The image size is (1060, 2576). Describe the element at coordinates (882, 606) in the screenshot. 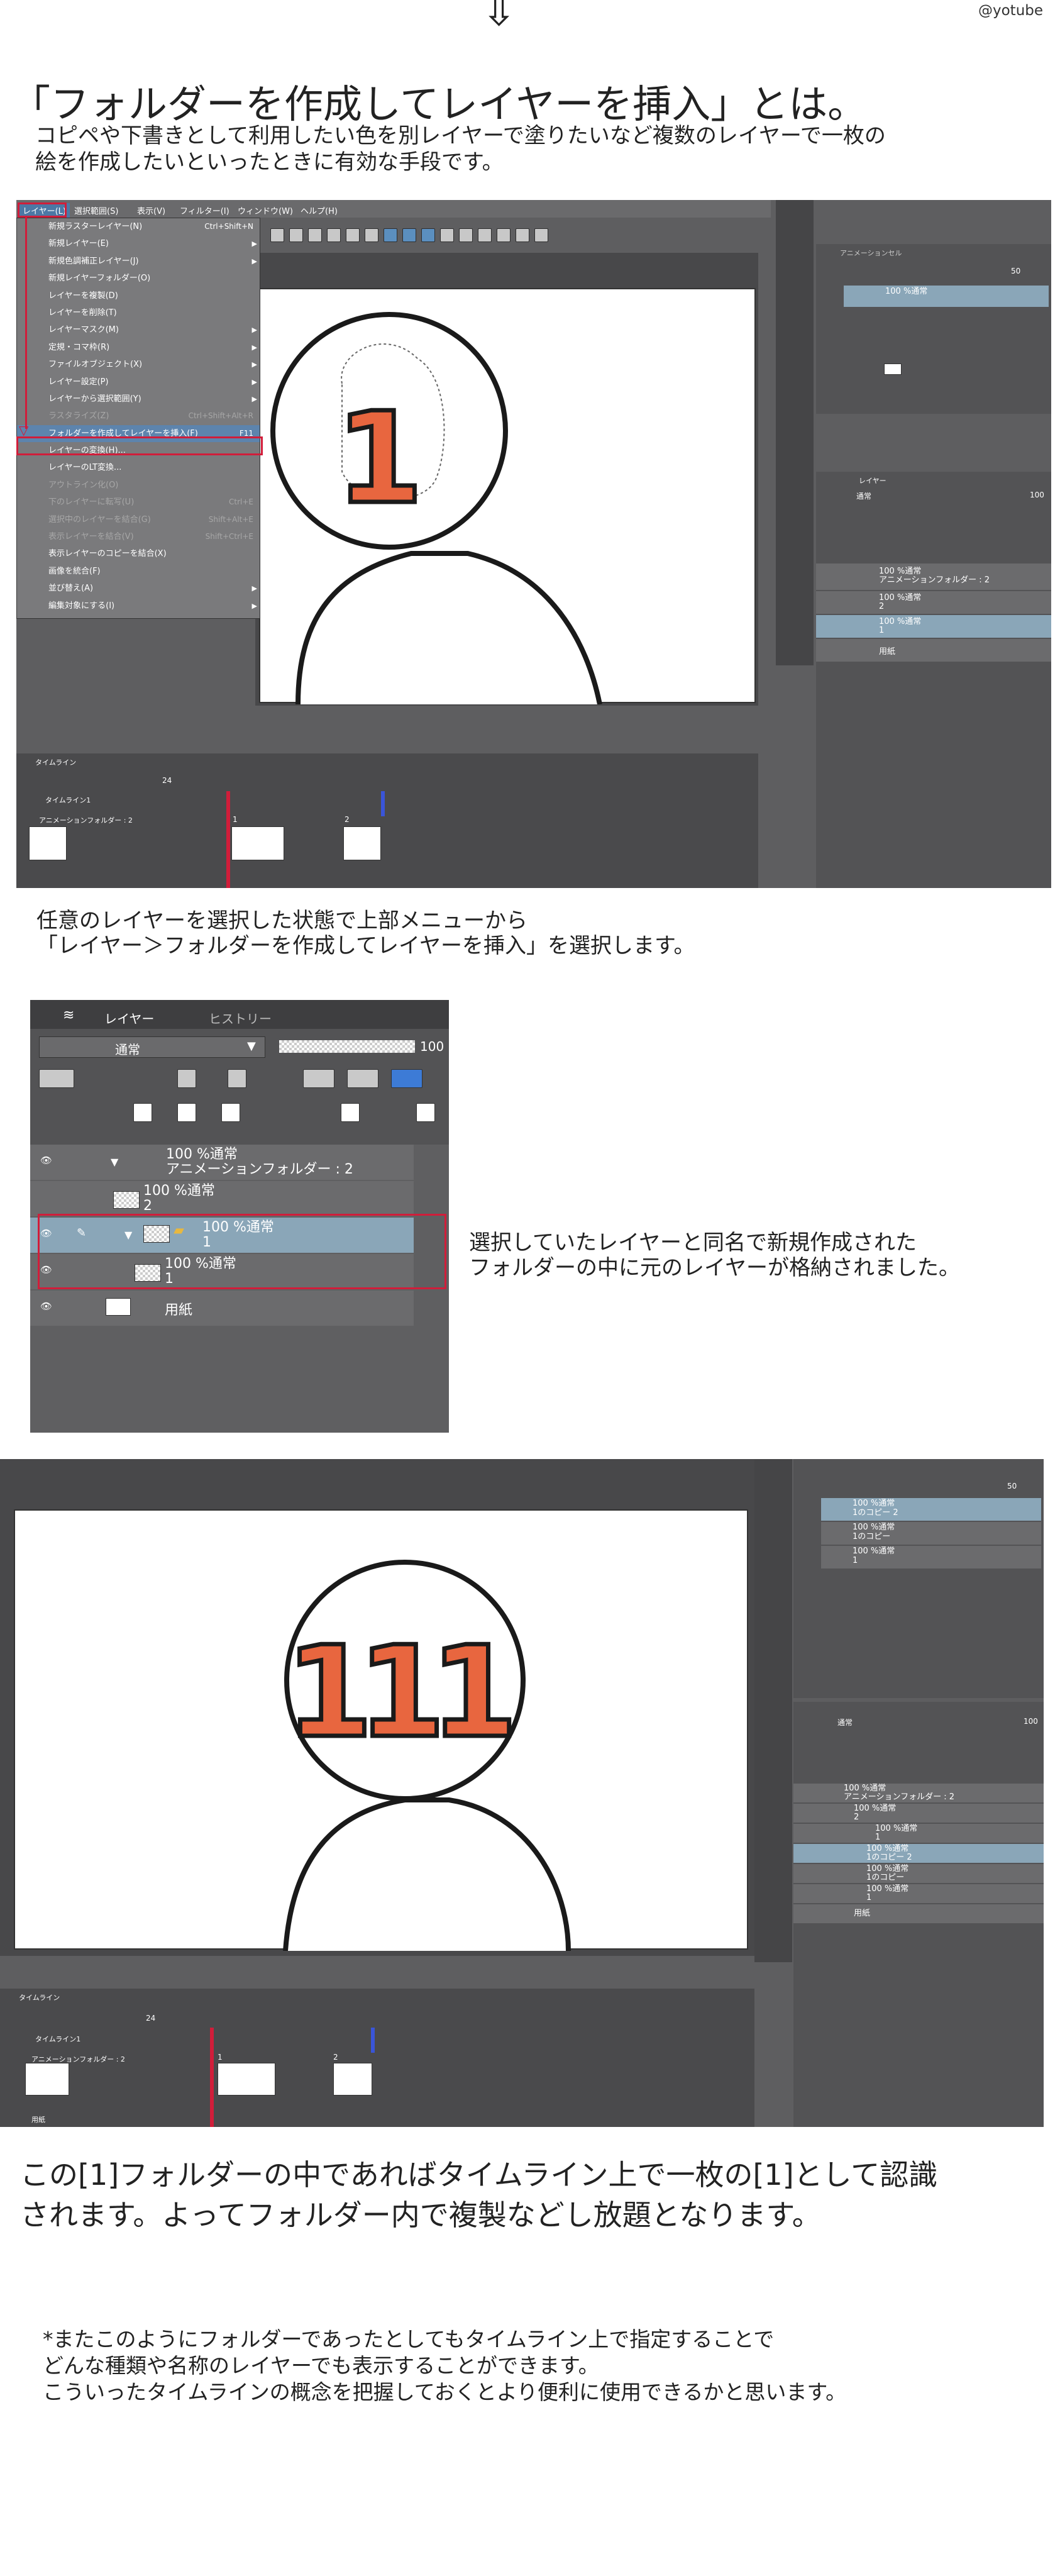

I see `layer-sub: 2` at that location.